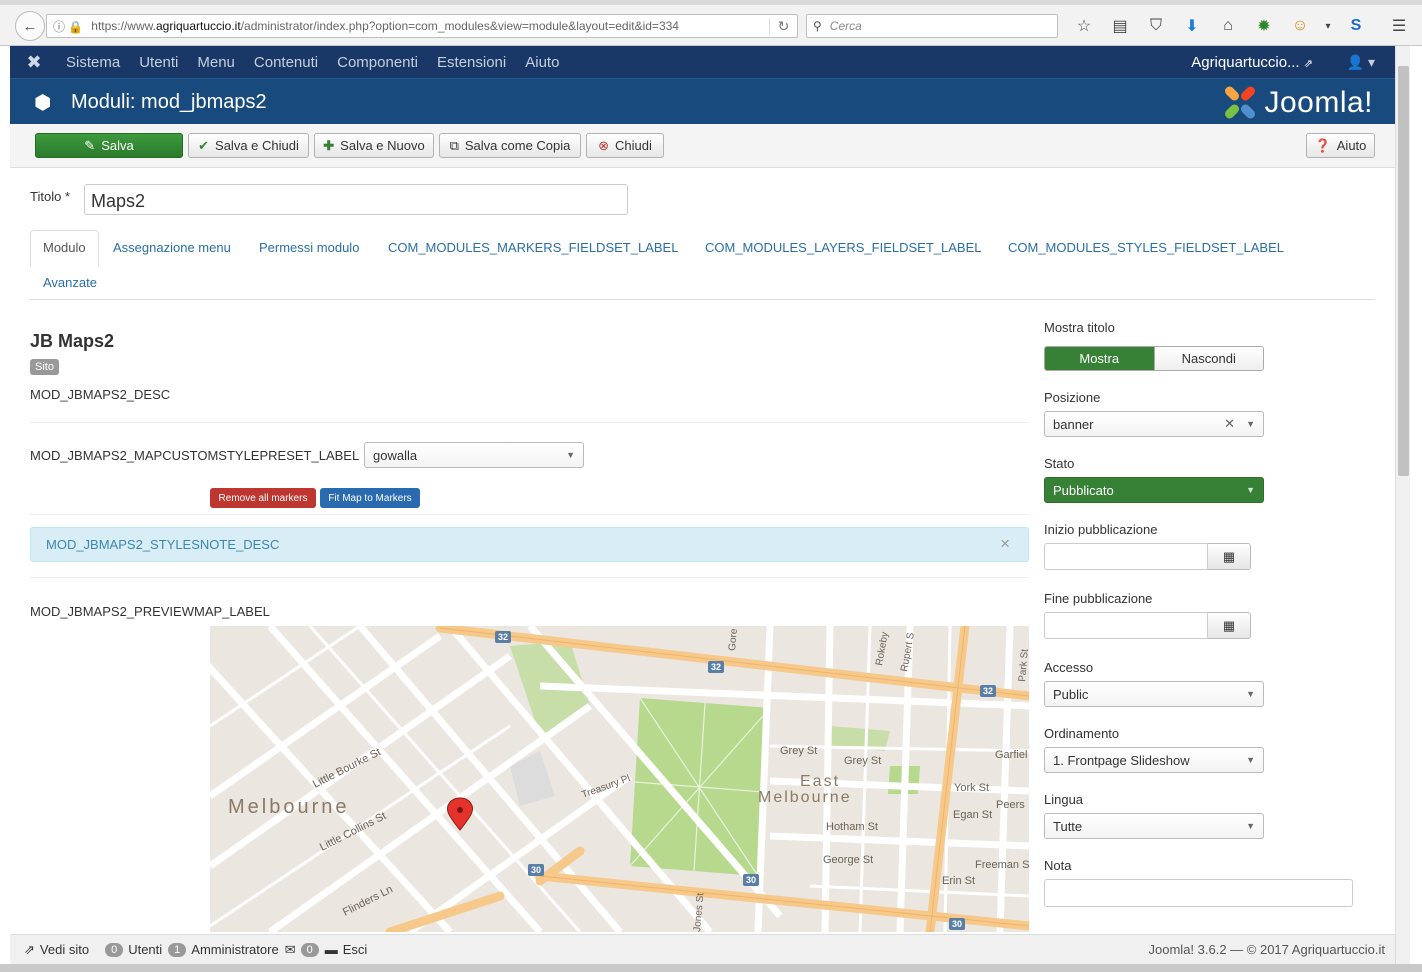 This screenshot has width=1422, height=972. Describe the element at coordinates (377, 62) in the screenshot. I see `menu-item-componenti: Componenti` at that location.